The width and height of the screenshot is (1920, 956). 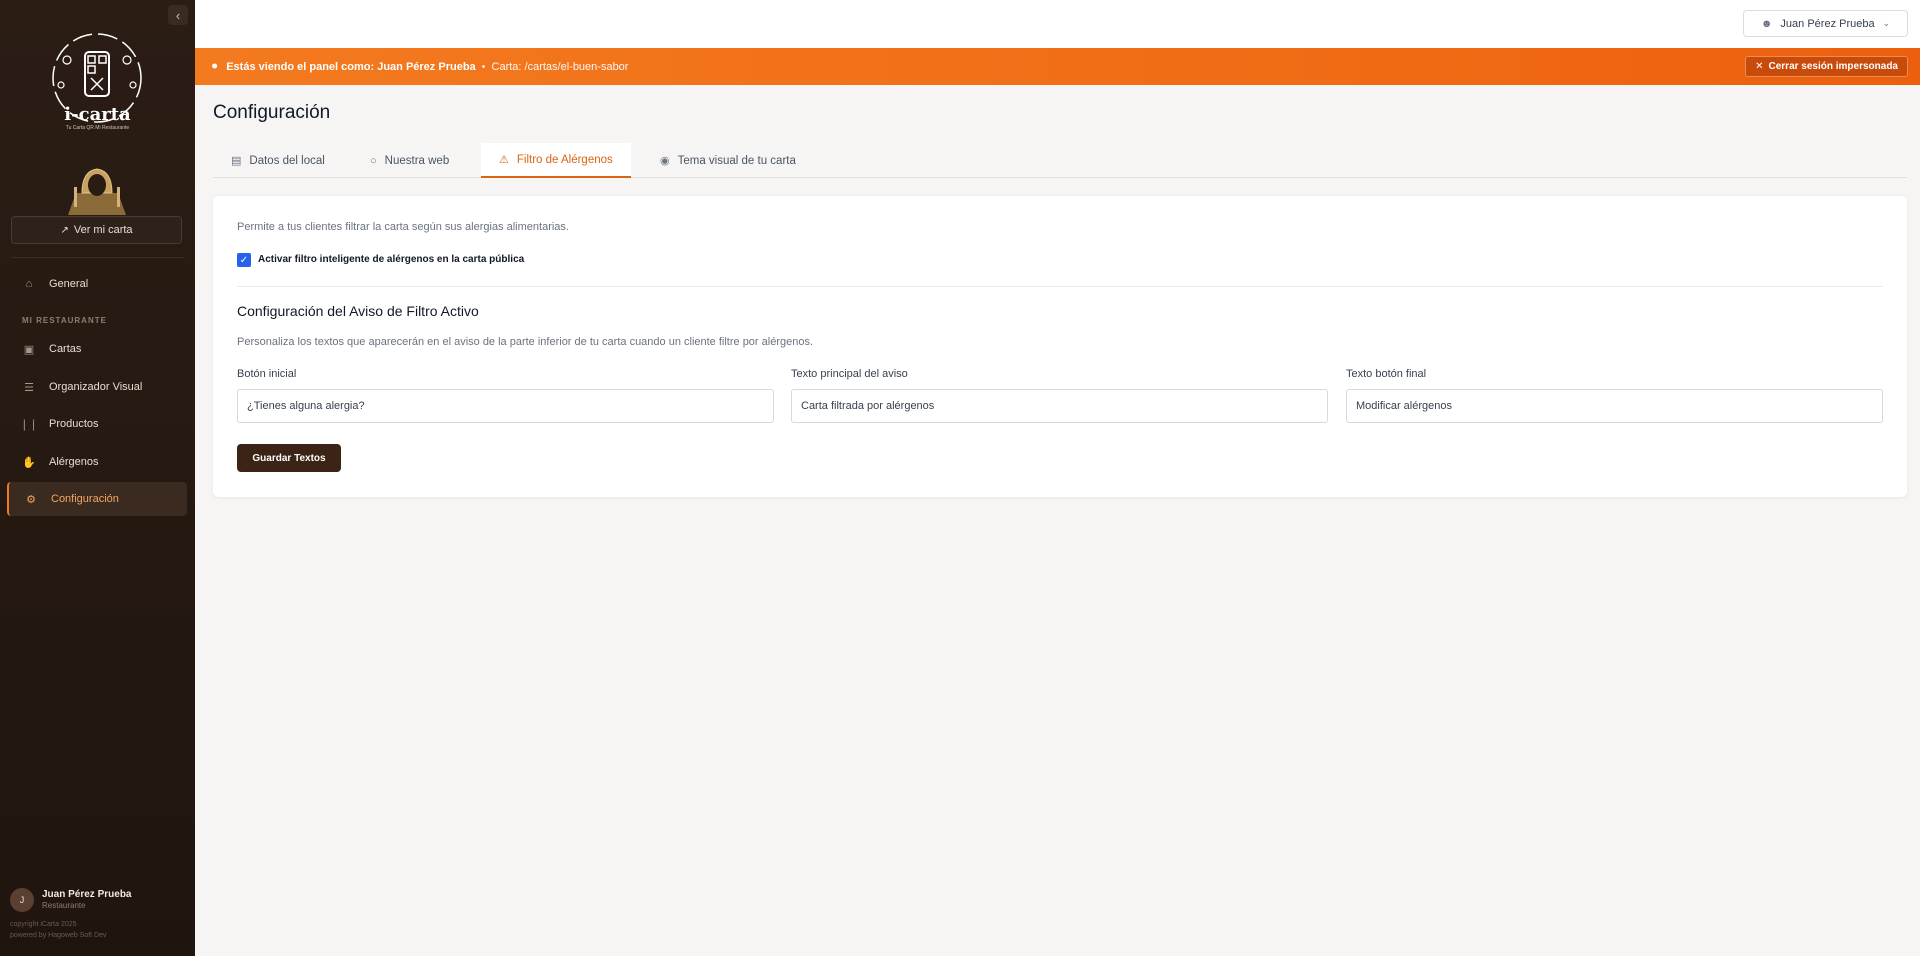 What do you see at coordinates (97, 349) in the screenshot?
I see `sidebar-item-cartas: ▣ Cartas` at bounding box center [97, 349].